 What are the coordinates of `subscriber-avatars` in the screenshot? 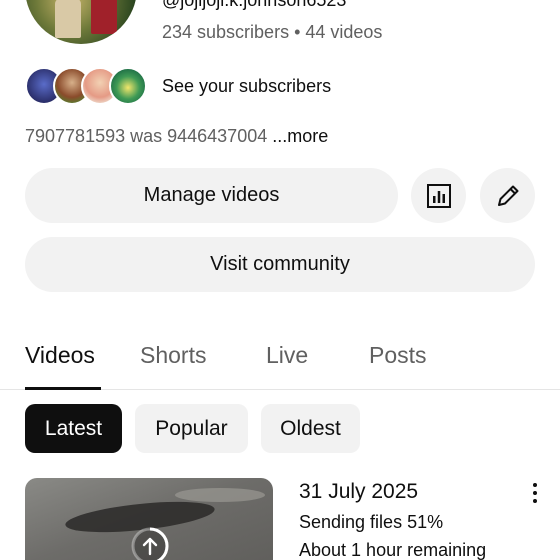 It's located at (88, 86).